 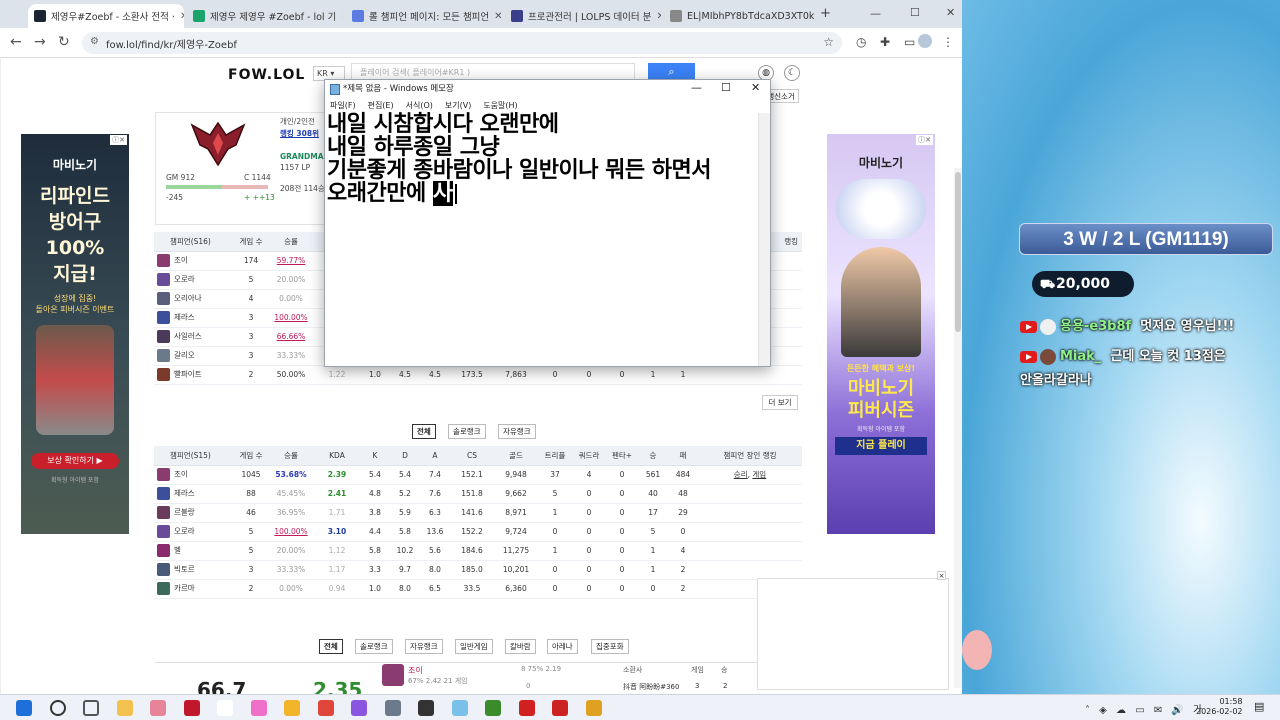 What do you see at coordinates (405, 456) in the screenshot?
I see `col-header: D` at bounding box center [405, 456].